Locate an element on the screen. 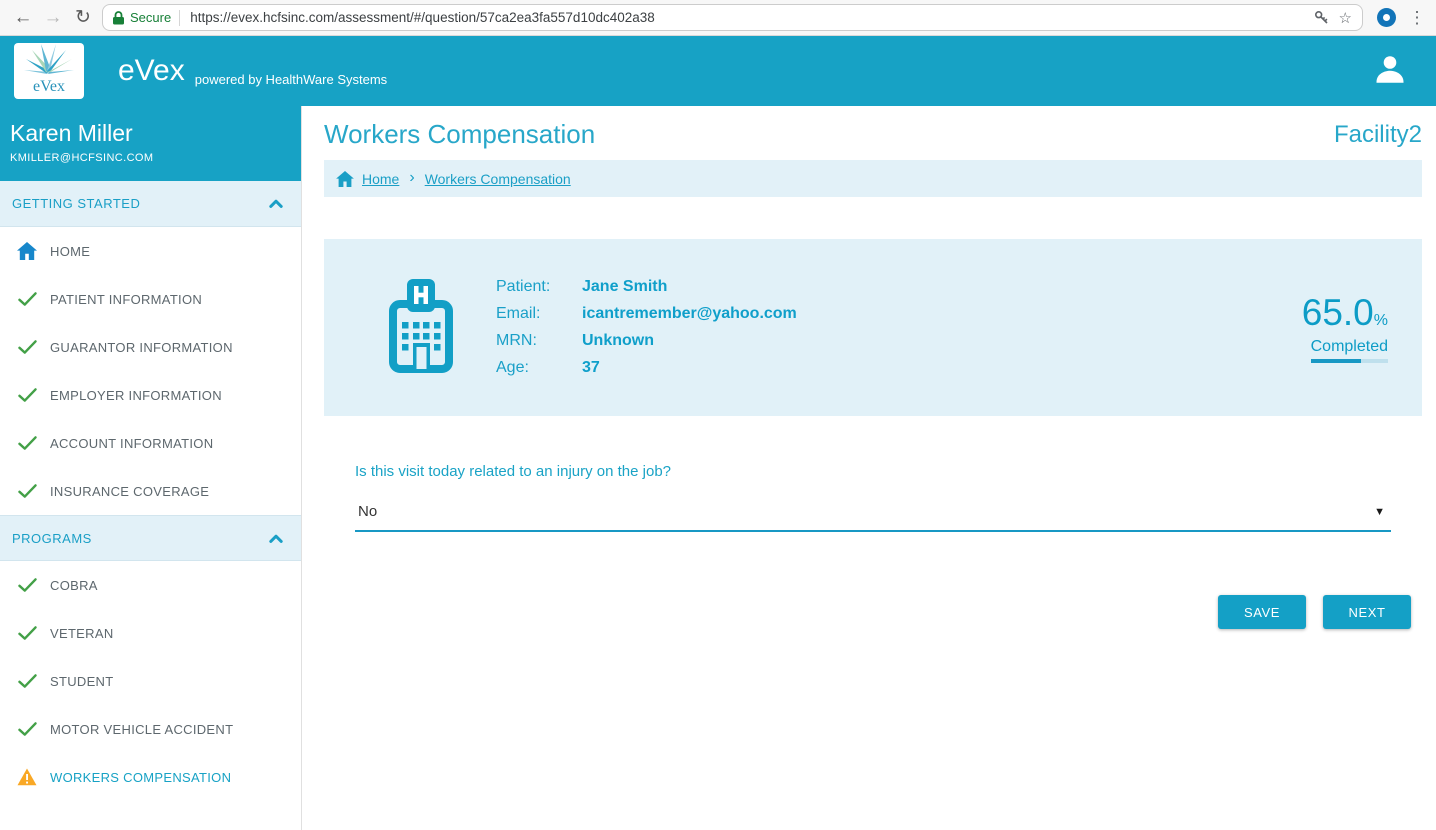 The width and height of the screenshot is (1436, 830). field-mrn: MRN: Unknown is located at coordinates (899, 341).